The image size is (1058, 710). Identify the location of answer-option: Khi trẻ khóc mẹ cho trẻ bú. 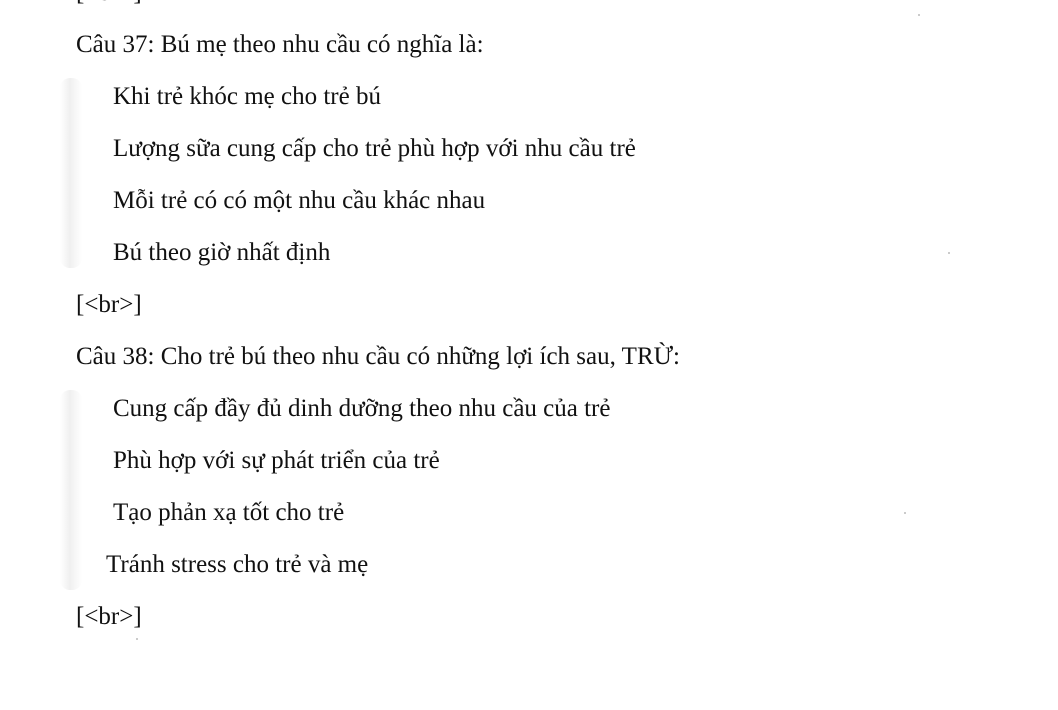
(247, 96).